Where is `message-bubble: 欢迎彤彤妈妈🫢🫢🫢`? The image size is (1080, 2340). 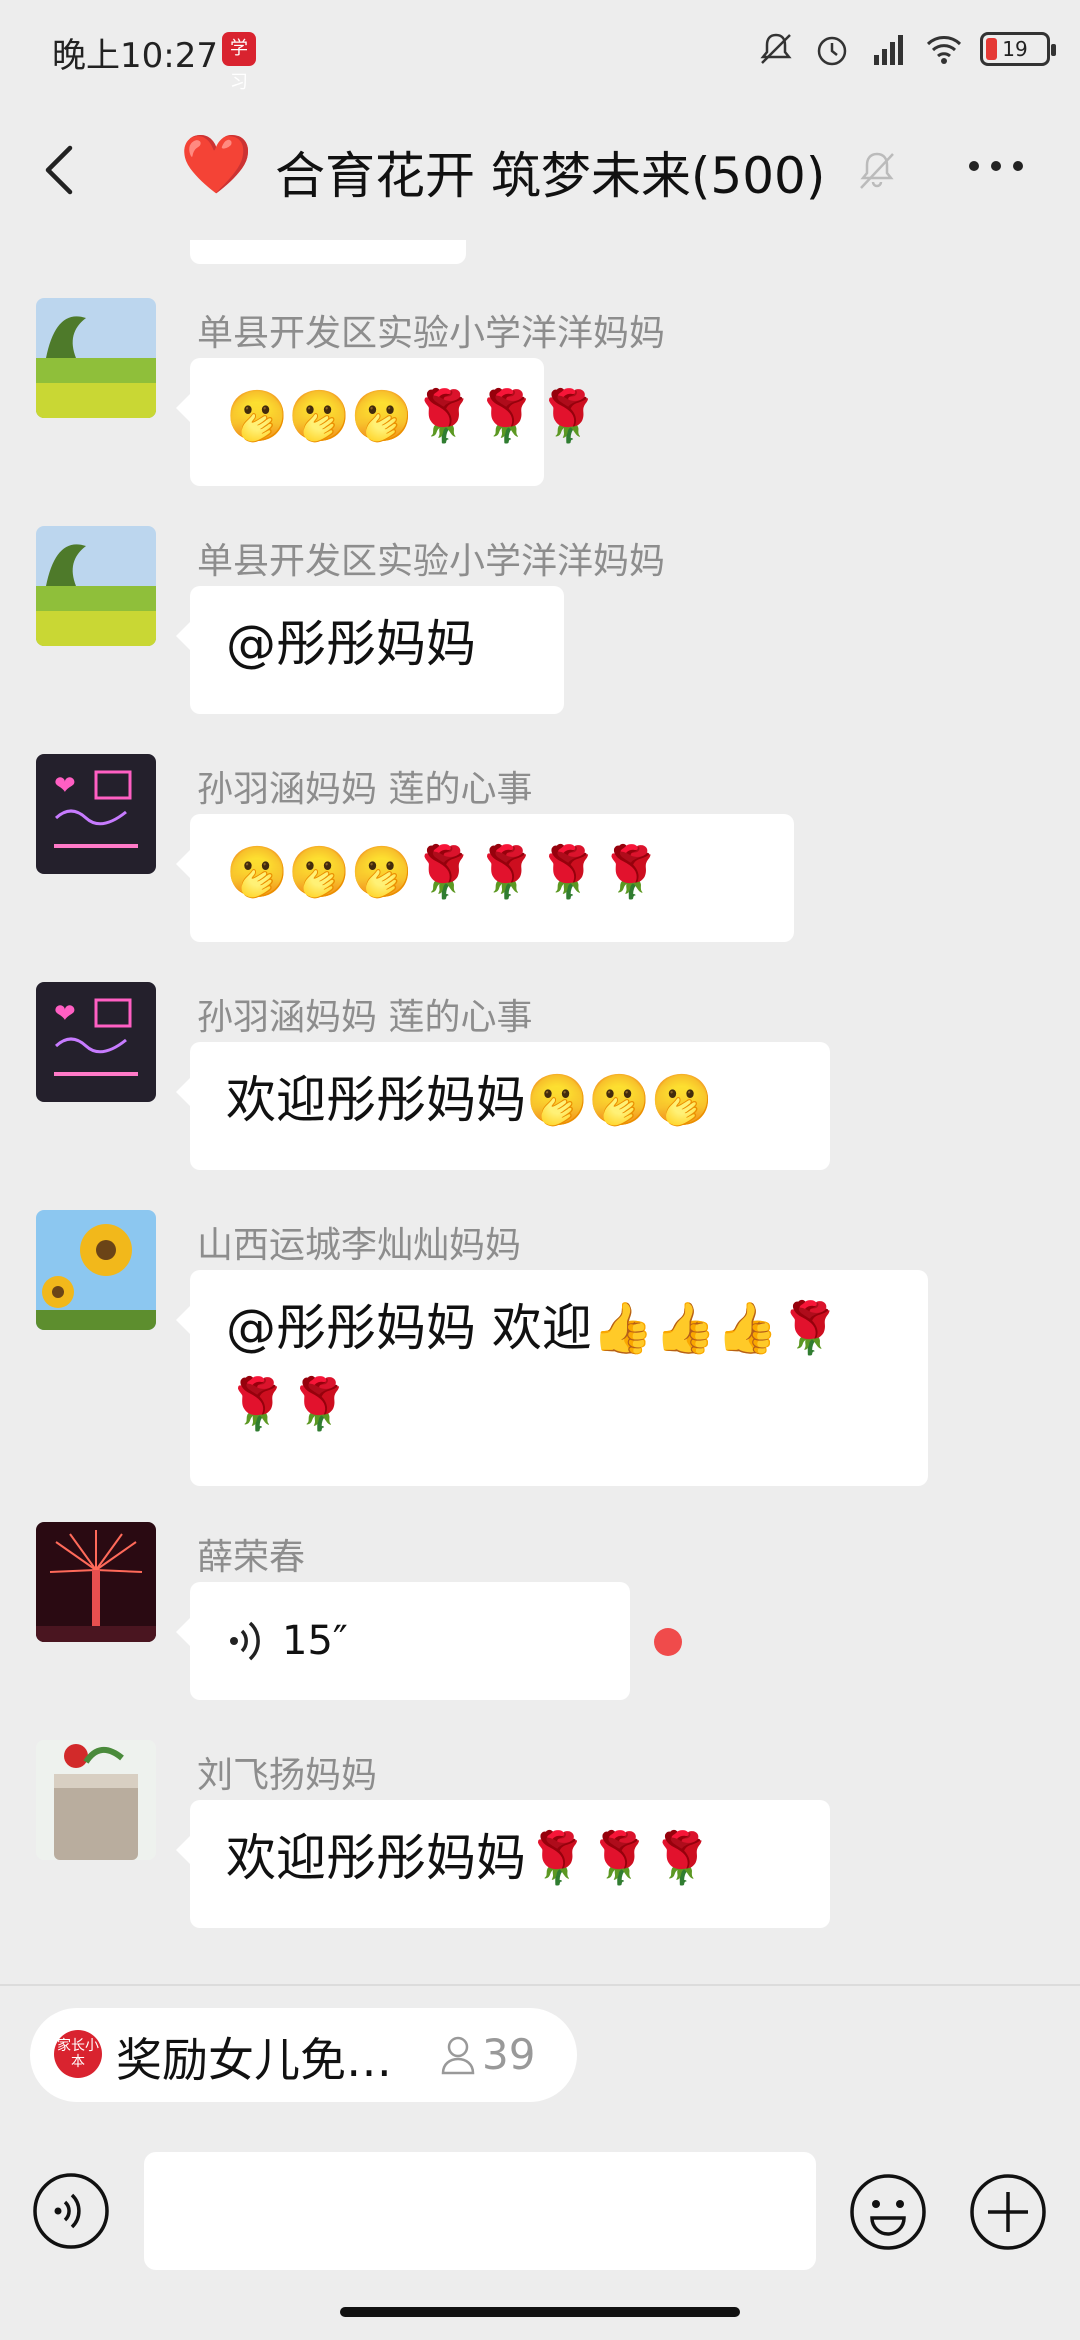
message-bubble: 欢迎彤彤妈妈🫢🫢🫢 is located at coordinates (503, 1106).